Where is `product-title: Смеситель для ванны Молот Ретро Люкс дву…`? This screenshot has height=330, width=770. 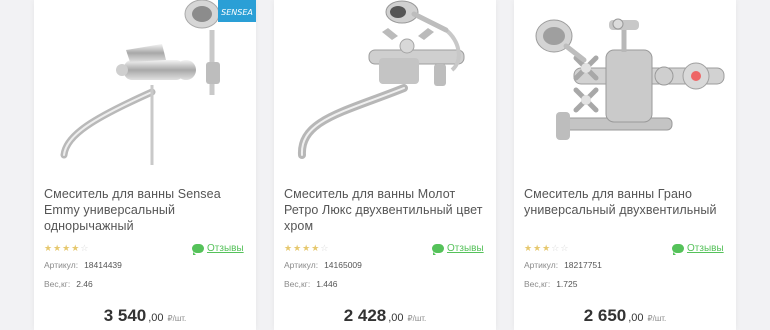 product-title: Смеситель для ванны Молот Ретро Люкс дву… is located at coordinates (386, 210).